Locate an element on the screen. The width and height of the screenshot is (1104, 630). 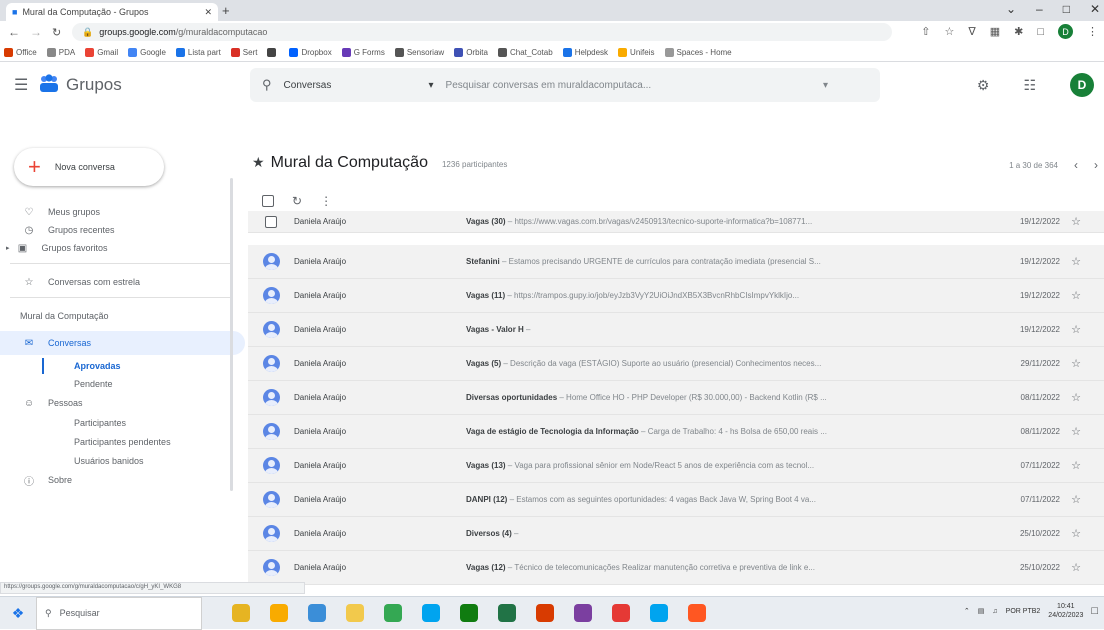
apps-grid-icon: ☷ is located at coordinates (1029, 85).